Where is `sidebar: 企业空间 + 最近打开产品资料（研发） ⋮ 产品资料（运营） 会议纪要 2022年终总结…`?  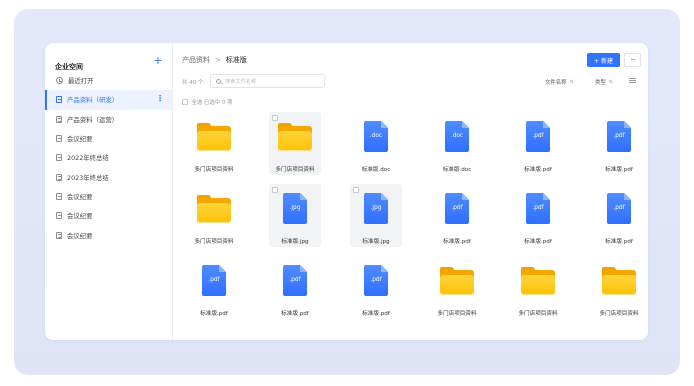 sidebar: 企业空间 + 最近打开产品资料（研发） ⋮ 产品资料（运营） 会议纪要 2022年终总结… is located at coordinates (109, 191).